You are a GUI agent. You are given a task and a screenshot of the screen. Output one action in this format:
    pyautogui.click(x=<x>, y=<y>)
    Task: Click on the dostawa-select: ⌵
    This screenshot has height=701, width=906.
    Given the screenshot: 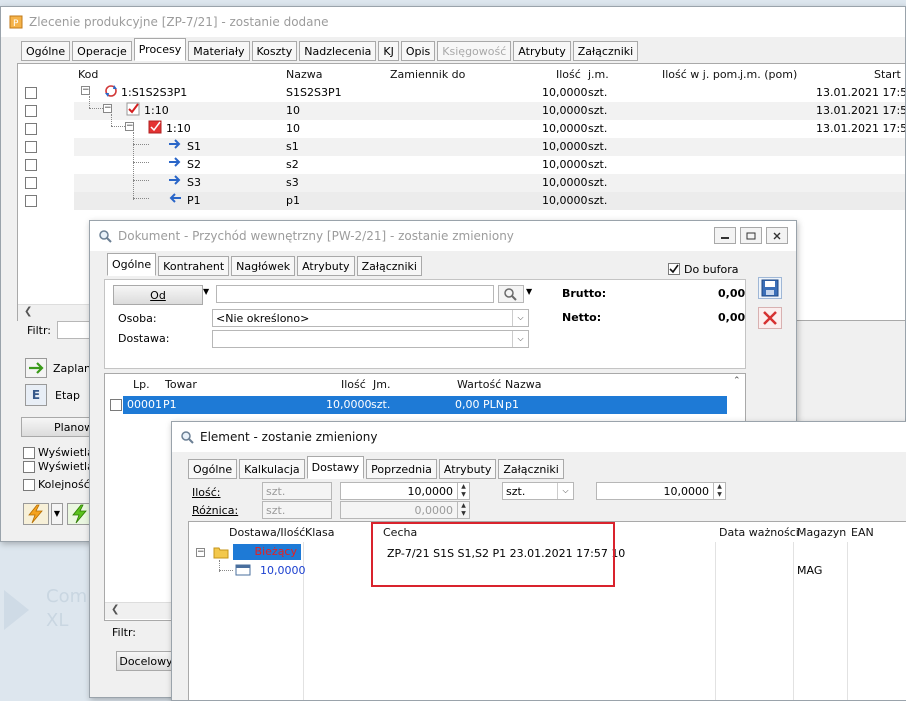 What is the action you would take?
    pyautogui.click(x=370, y=339)
    